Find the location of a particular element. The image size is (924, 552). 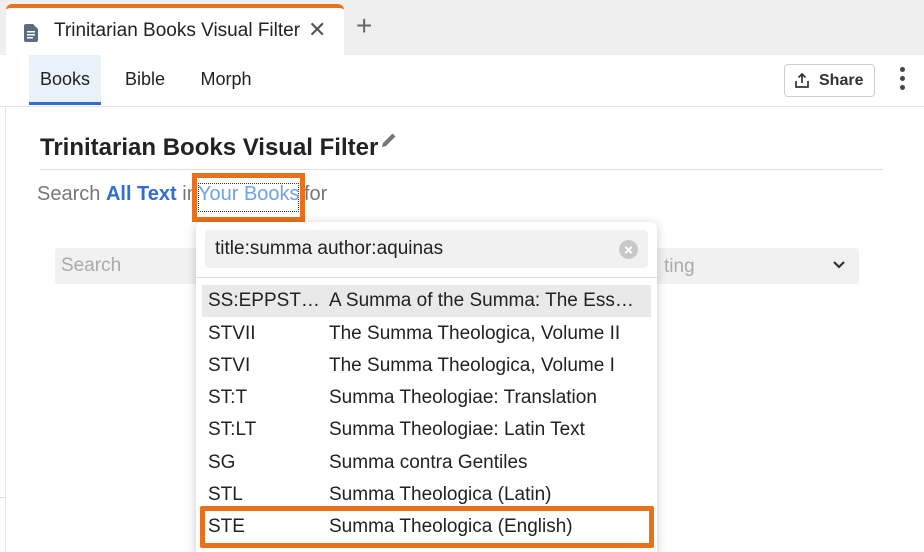

book-code: STVII is located at coordinates (232, 333).